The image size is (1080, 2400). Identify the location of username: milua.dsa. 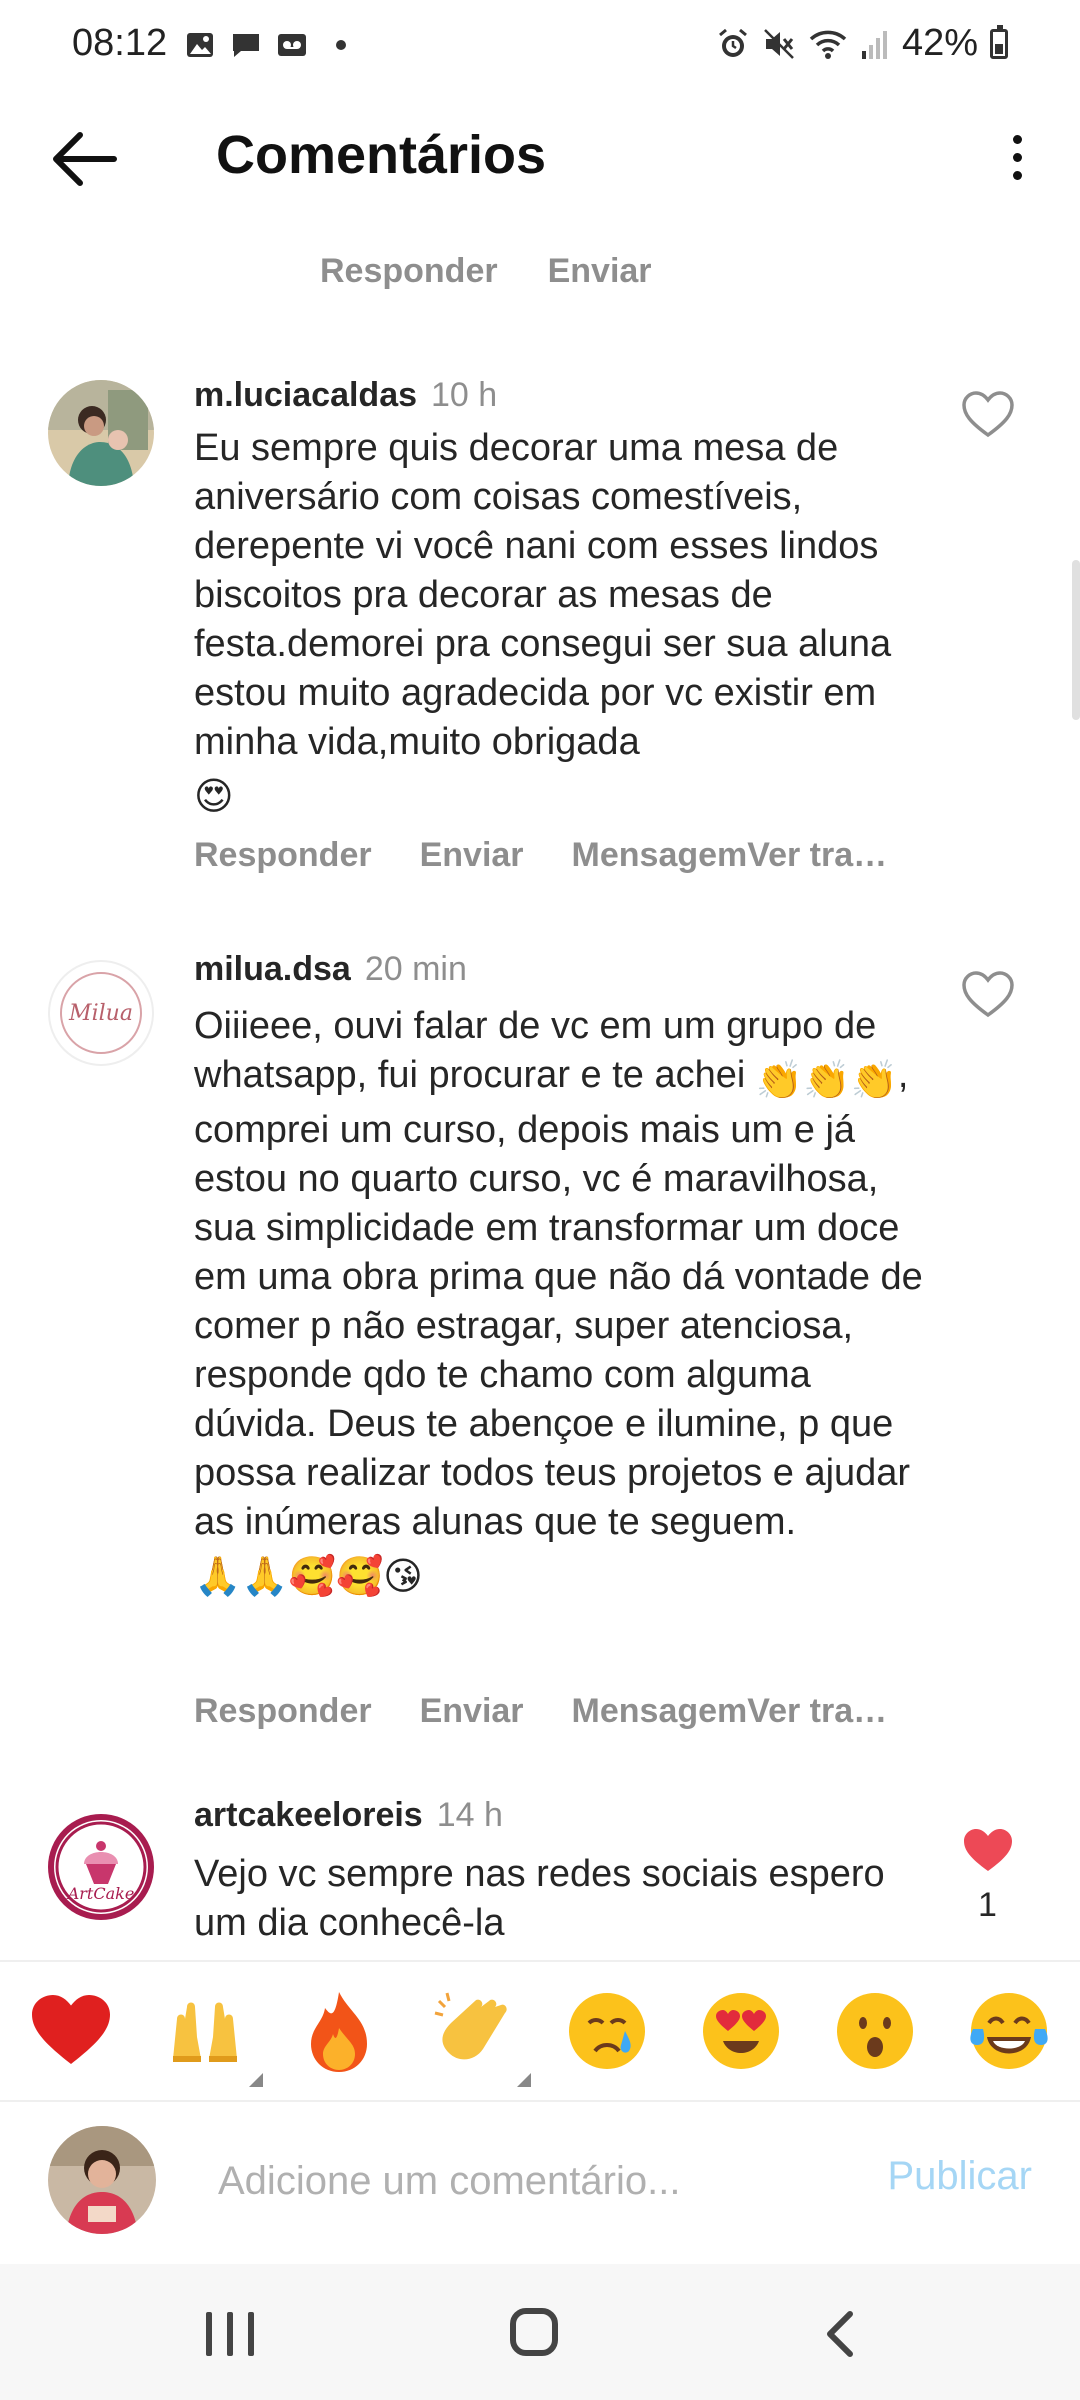
(272, 969).